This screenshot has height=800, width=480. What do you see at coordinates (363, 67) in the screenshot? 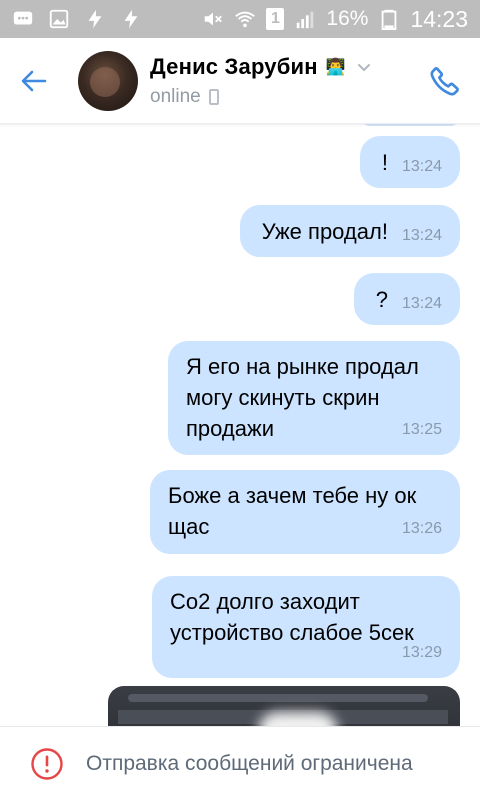
I see `chevron-down-icon` at bounding box center [363, 67].